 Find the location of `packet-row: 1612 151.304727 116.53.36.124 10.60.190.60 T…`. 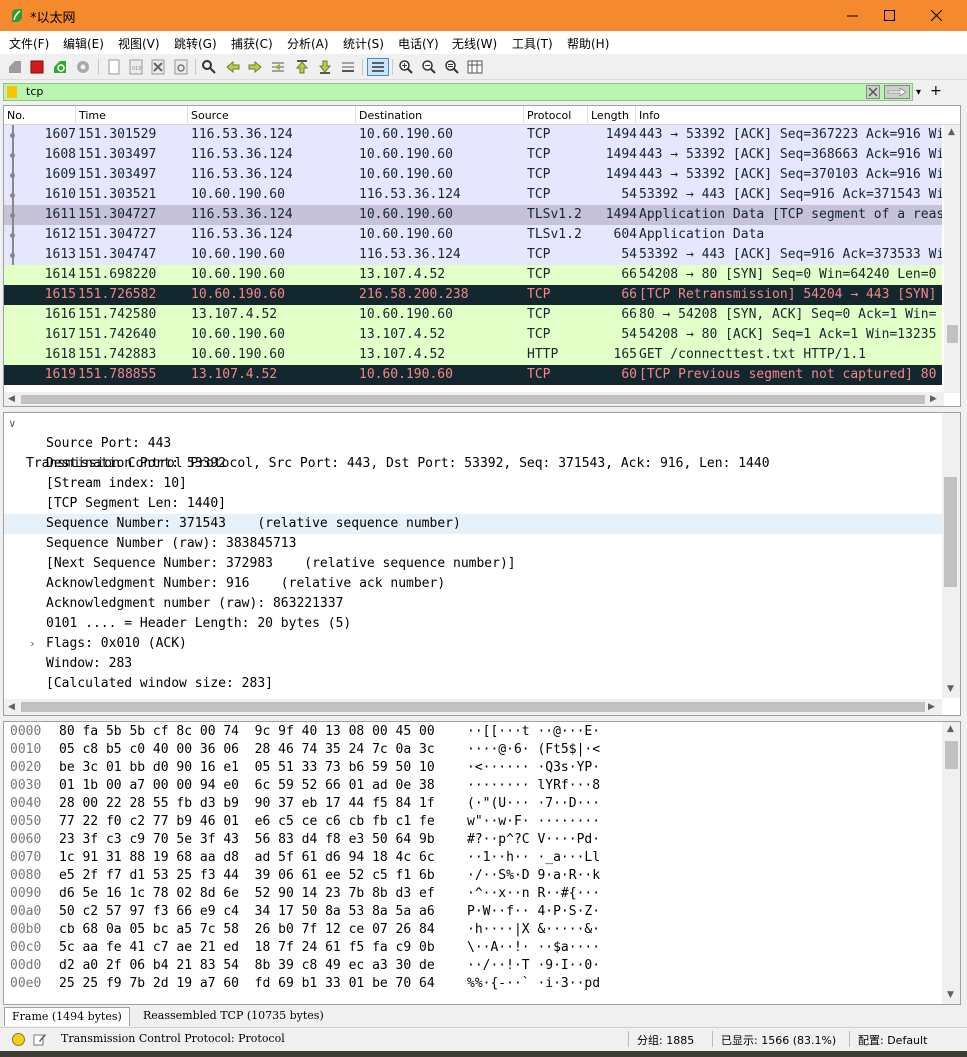

packet-row: 1612 151.304727 116.53.36.124 10.60.190.60 T… is located at coordinates (473, 235).